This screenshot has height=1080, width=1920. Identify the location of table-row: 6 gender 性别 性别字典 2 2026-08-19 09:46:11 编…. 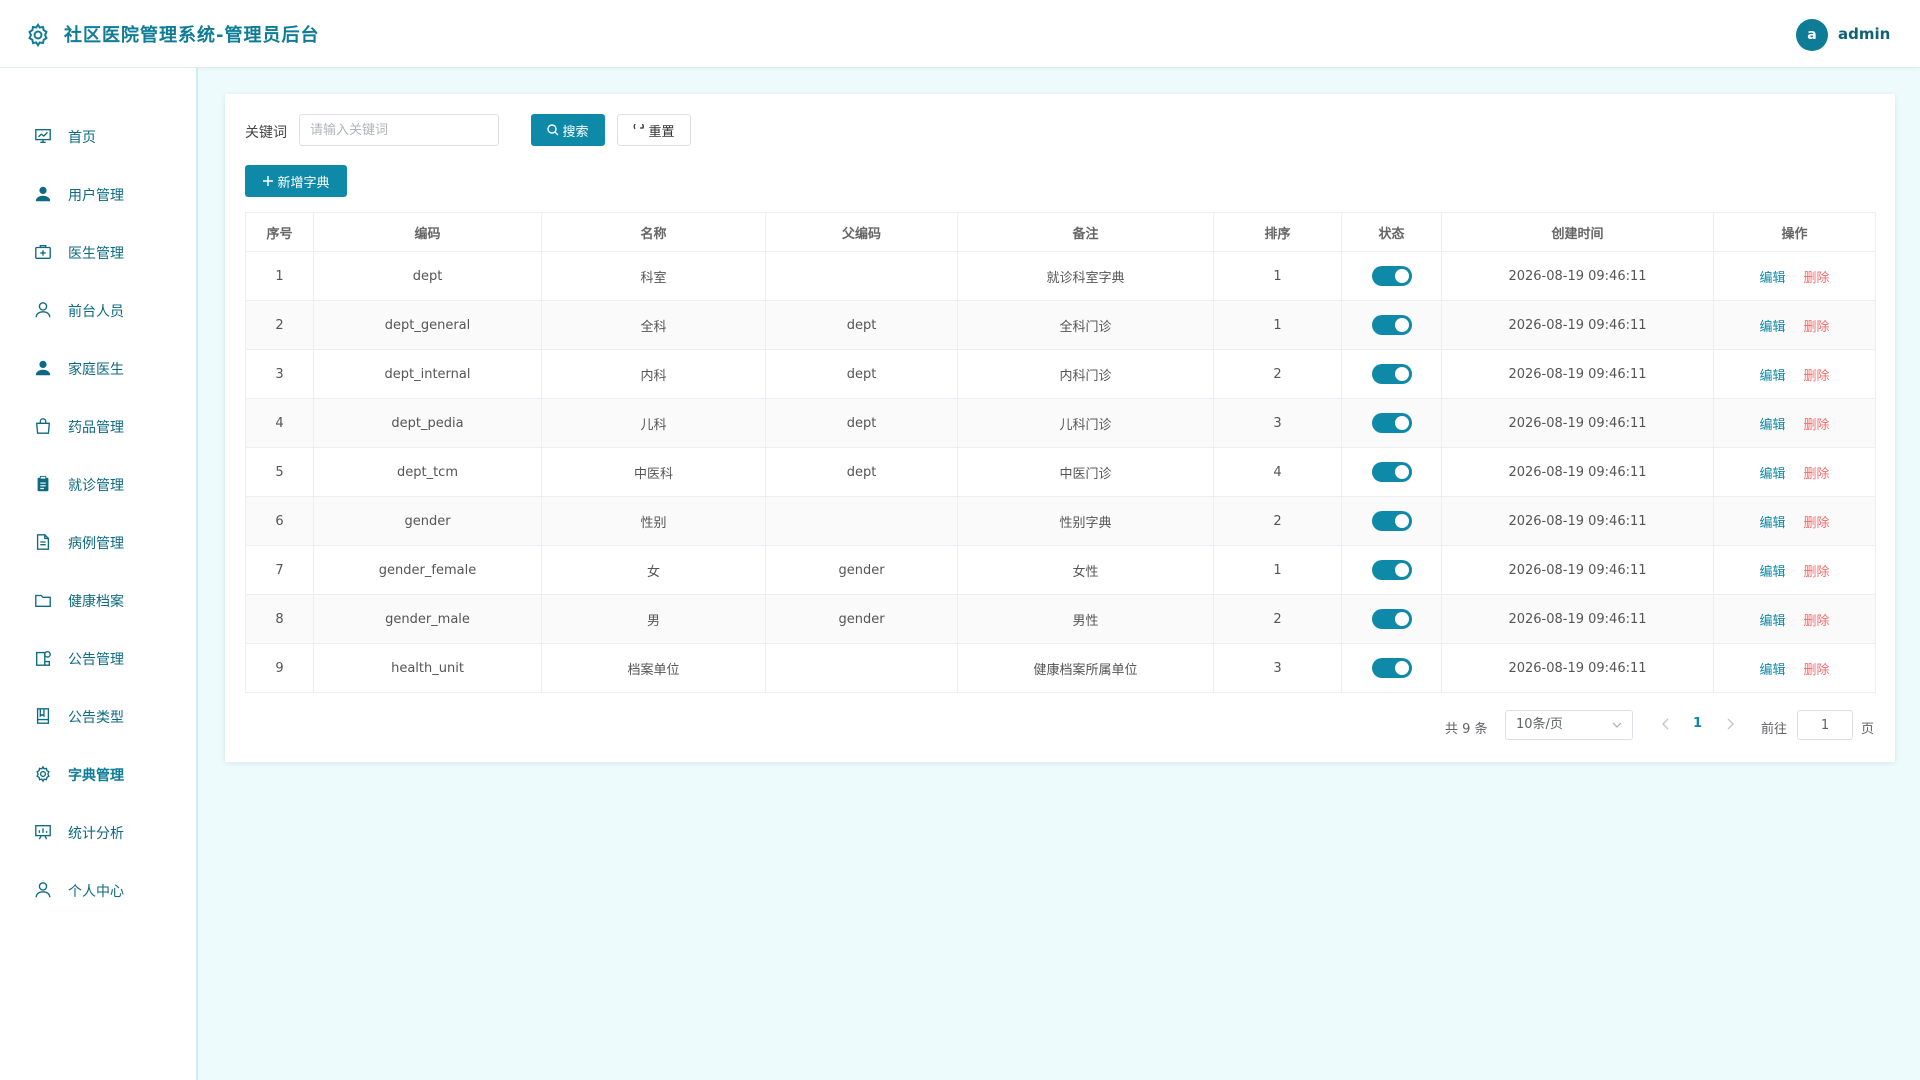
(1060, 521).